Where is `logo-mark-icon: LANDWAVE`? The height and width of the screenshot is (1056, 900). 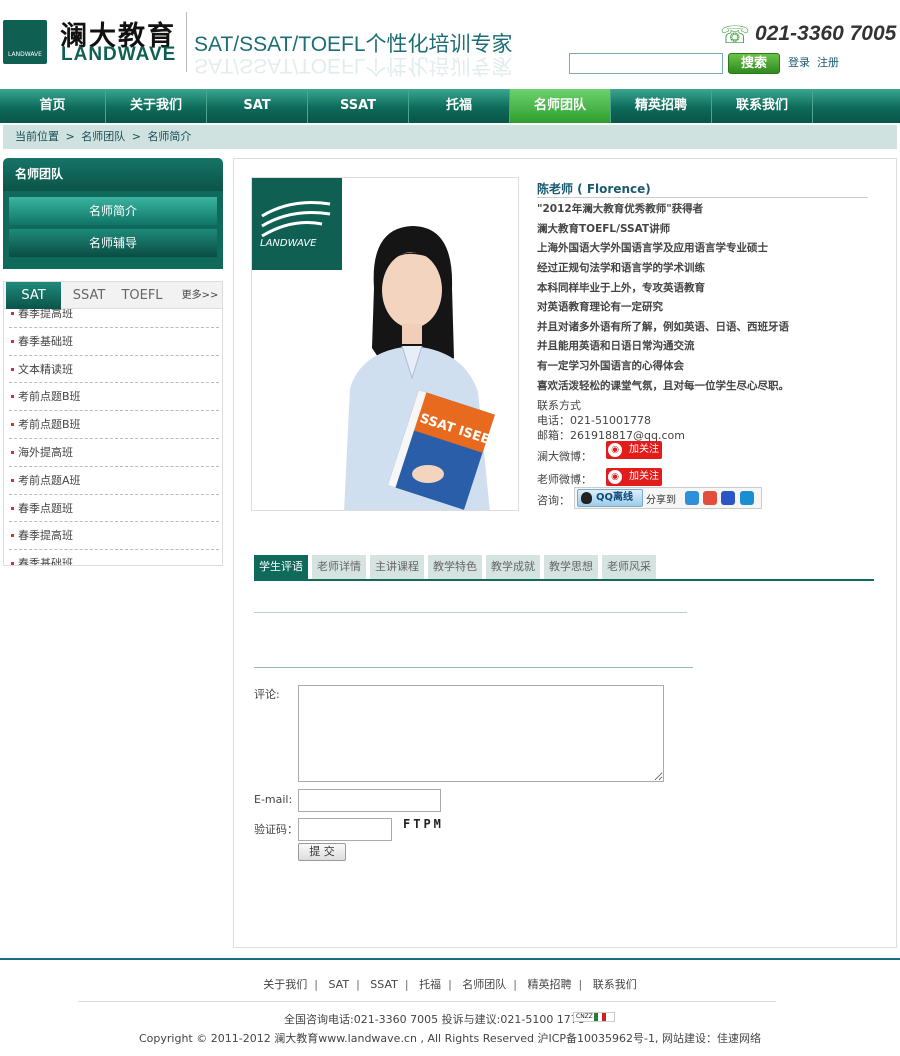
logo-mark-icon: LANDWAVE is located at coordinates (25, 42).